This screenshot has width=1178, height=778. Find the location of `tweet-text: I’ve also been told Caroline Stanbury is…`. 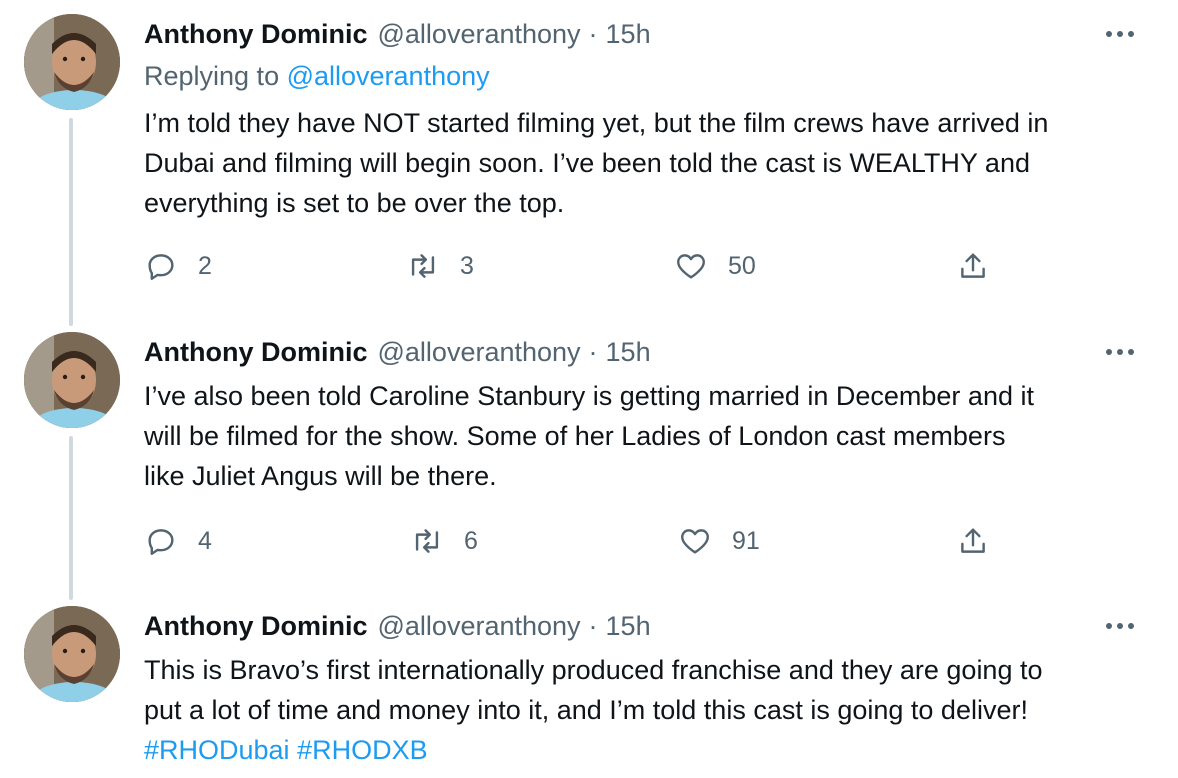

tweet-text: I’ve also been told Caroline Stanbury is… is located at coordinates (654, 436).